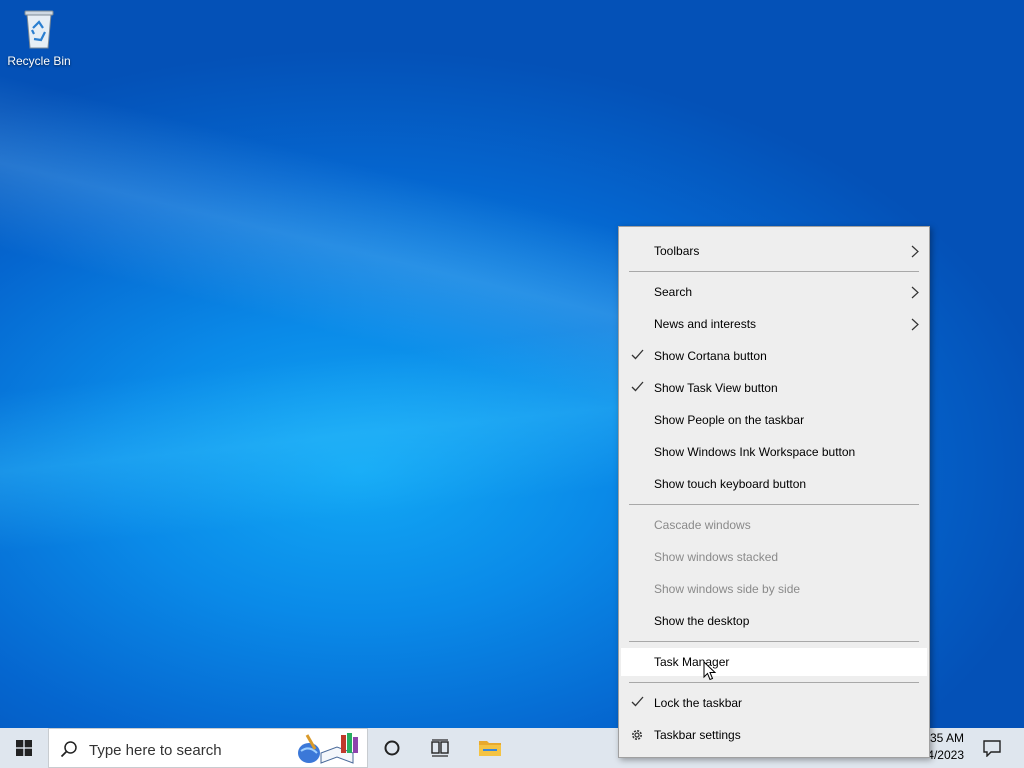 Image resolution: width=1024 pixels, height=768 pixels. I want to click on search-input, so click(189, 750).